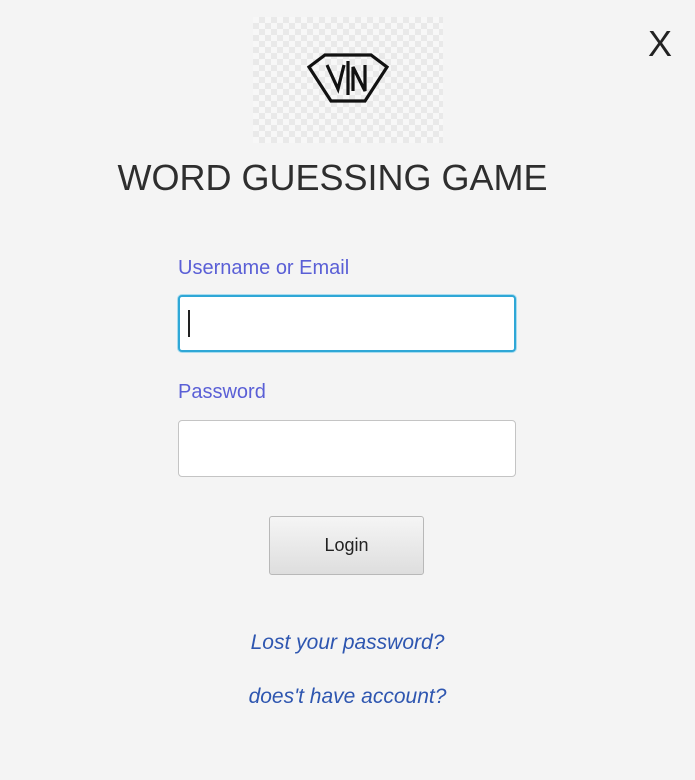 This screenshot has height=780, width=695. I want to click on app-title: WORD GUESSING GAME, so click(332, 177).